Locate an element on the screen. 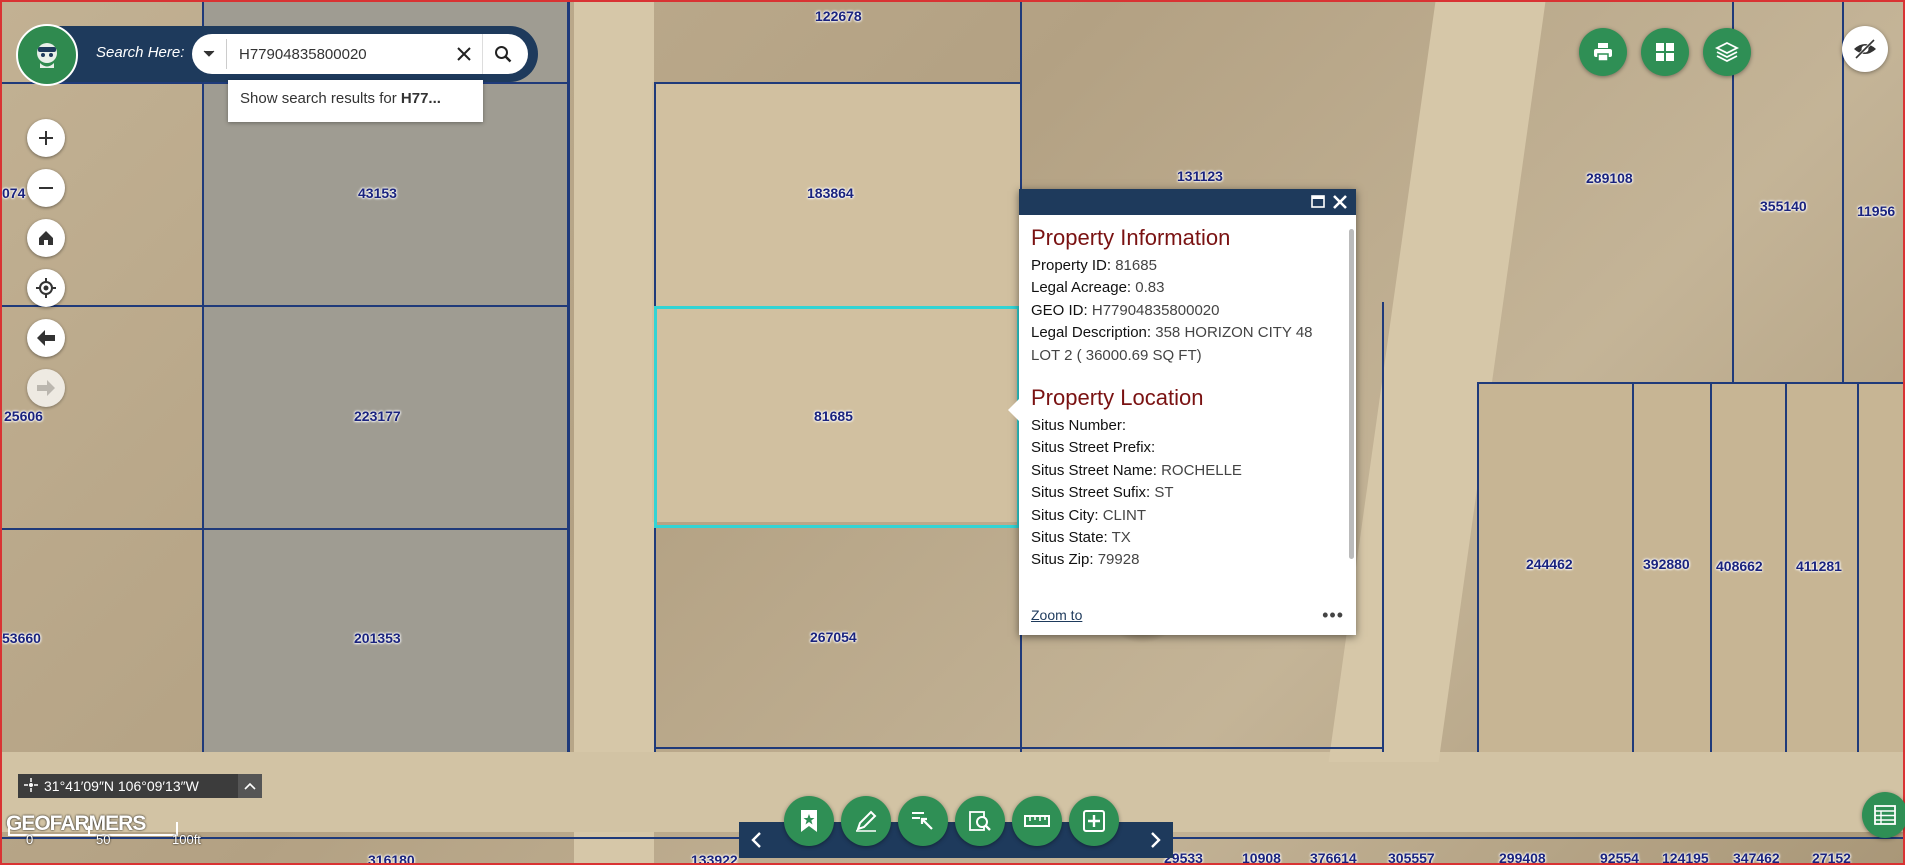 The width and height of the screenshot is (1905, 865). parcel-label: 27152 is located at coordinates (1831, 856).